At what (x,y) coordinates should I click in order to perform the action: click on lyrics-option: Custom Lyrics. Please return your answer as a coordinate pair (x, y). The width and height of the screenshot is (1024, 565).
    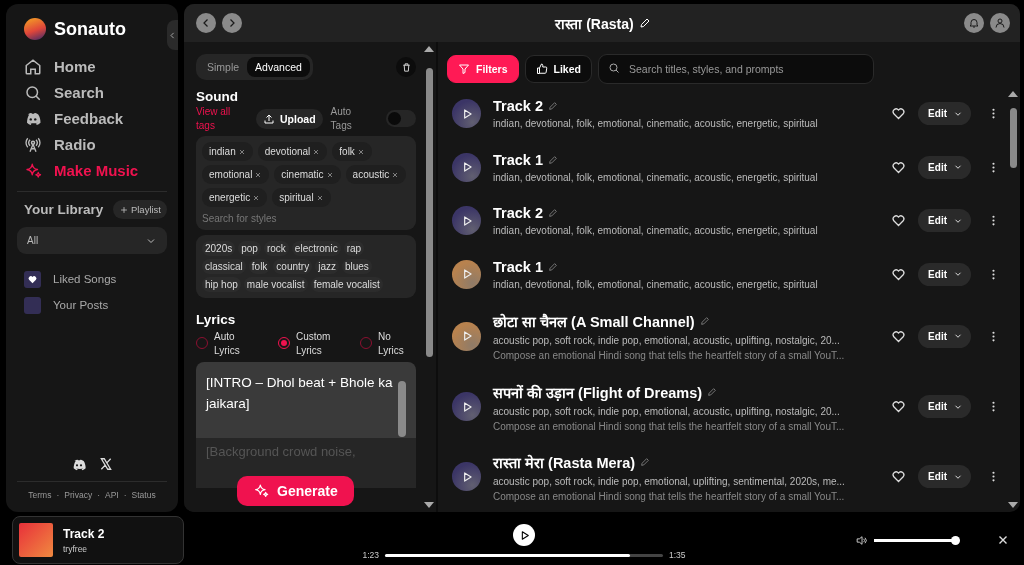
    Looking at the image, I should click on (306, 344).